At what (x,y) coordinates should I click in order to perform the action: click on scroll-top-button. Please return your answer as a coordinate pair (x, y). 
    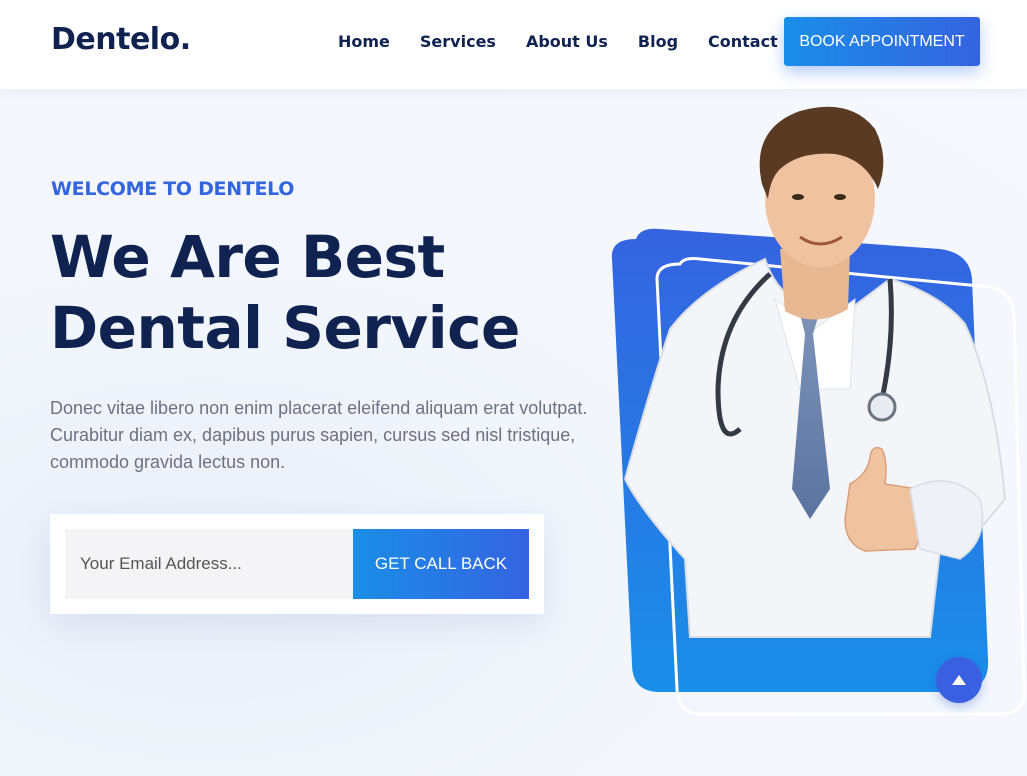
    Looking at the image, I should click on (959, 680).